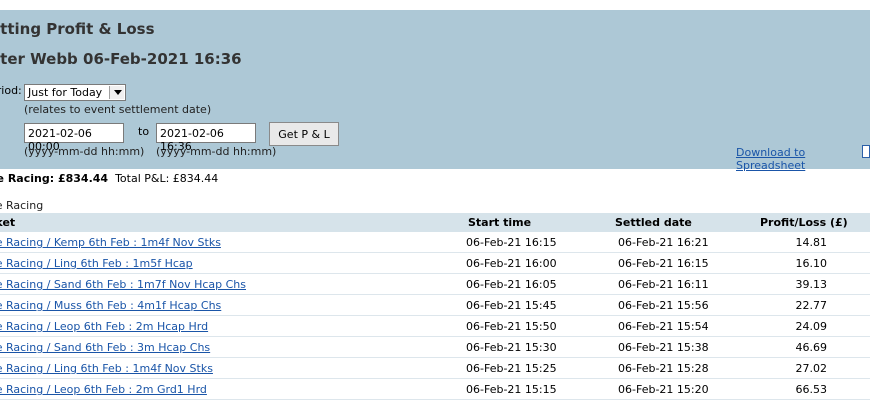 This screenshot has height=402, width=870. What do you see at coordinates (104, 326) in the screenshot?
I see `market-link: se Racing / Leop 6th Feb : 2m Hcap Hrd` at bounding box center [104, 326].